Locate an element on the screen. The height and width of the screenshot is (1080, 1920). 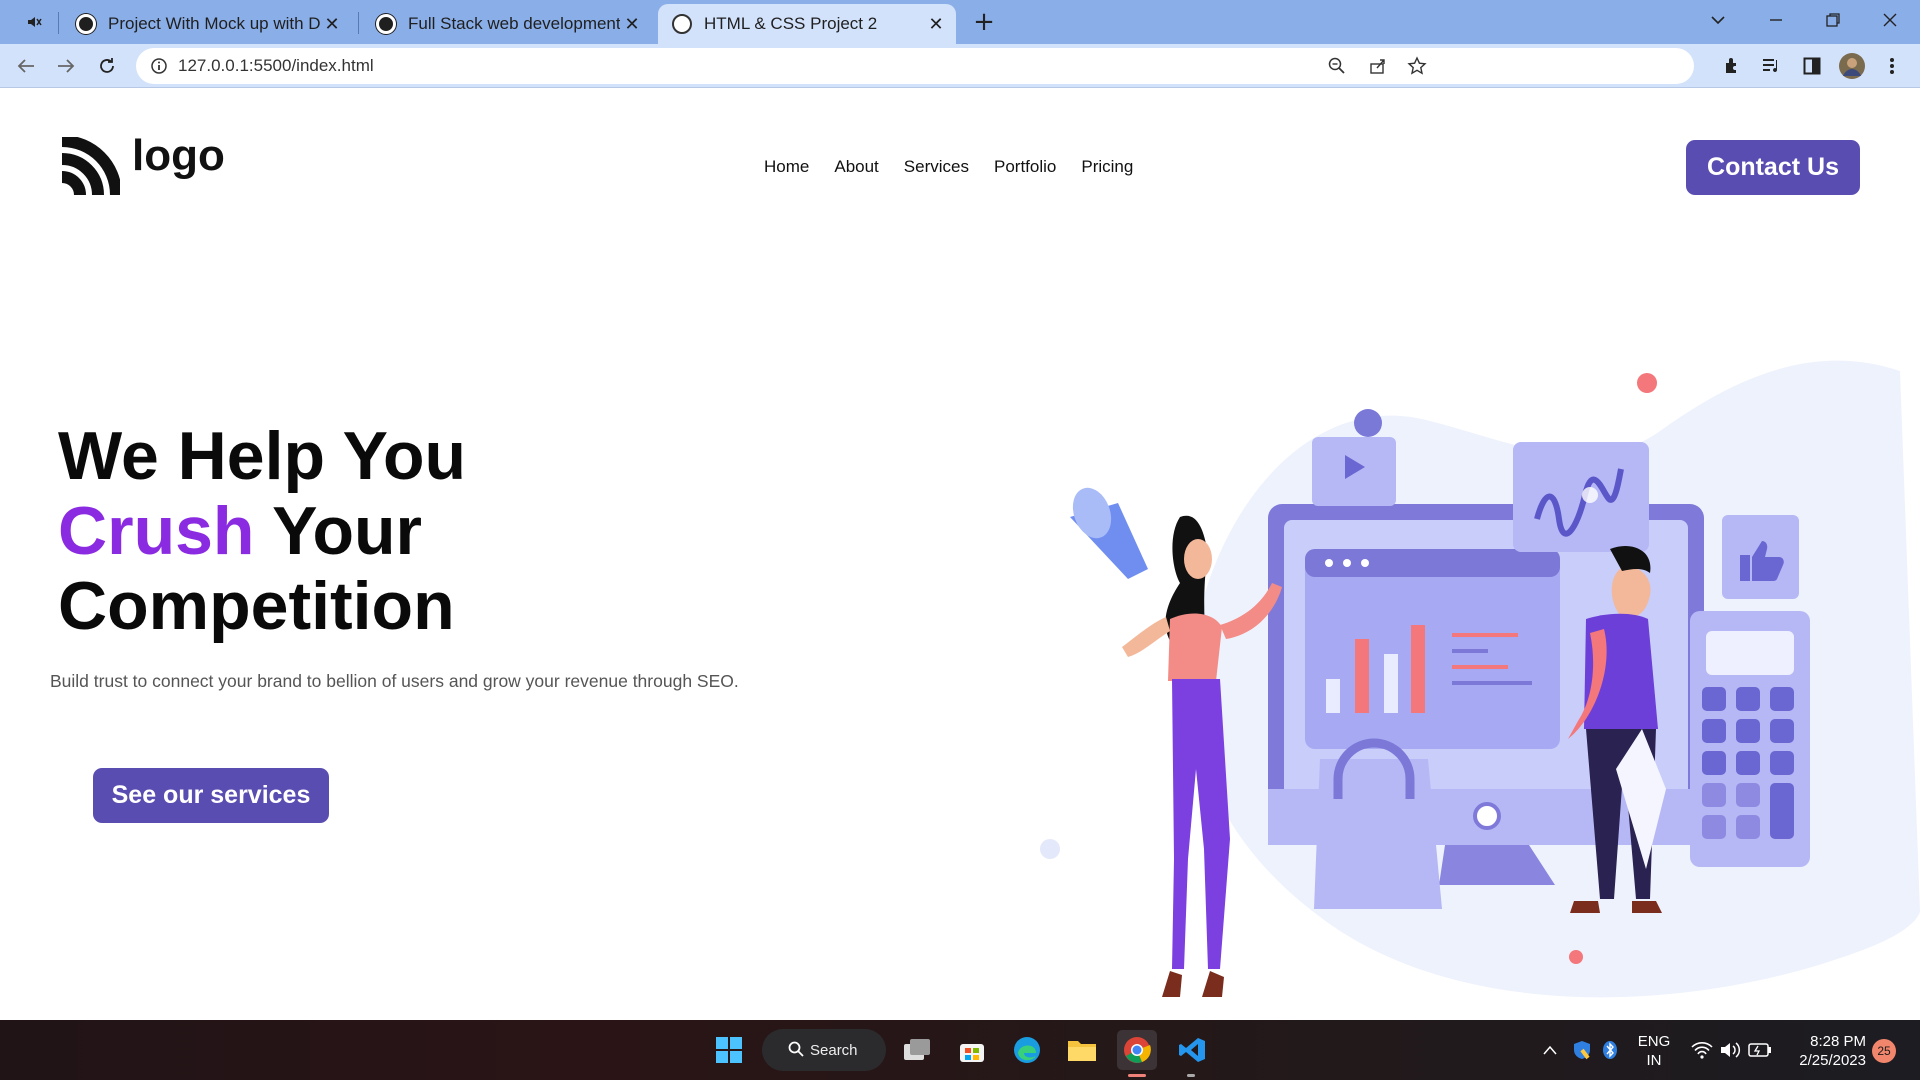
windows-start-icon is located at coordinates (729, 1050).